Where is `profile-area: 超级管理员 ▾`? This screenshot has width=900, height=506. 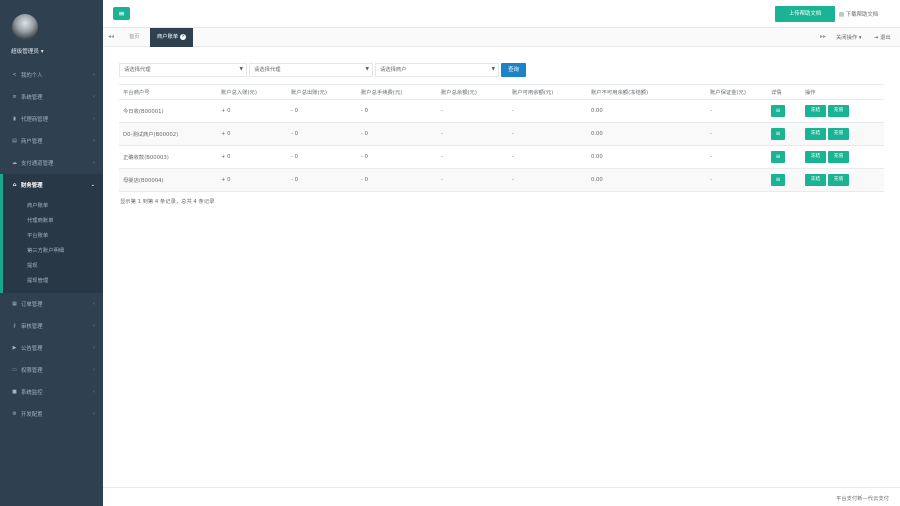 profile-area: 超级管理员 ▾ is located at coordinates (51, 32).